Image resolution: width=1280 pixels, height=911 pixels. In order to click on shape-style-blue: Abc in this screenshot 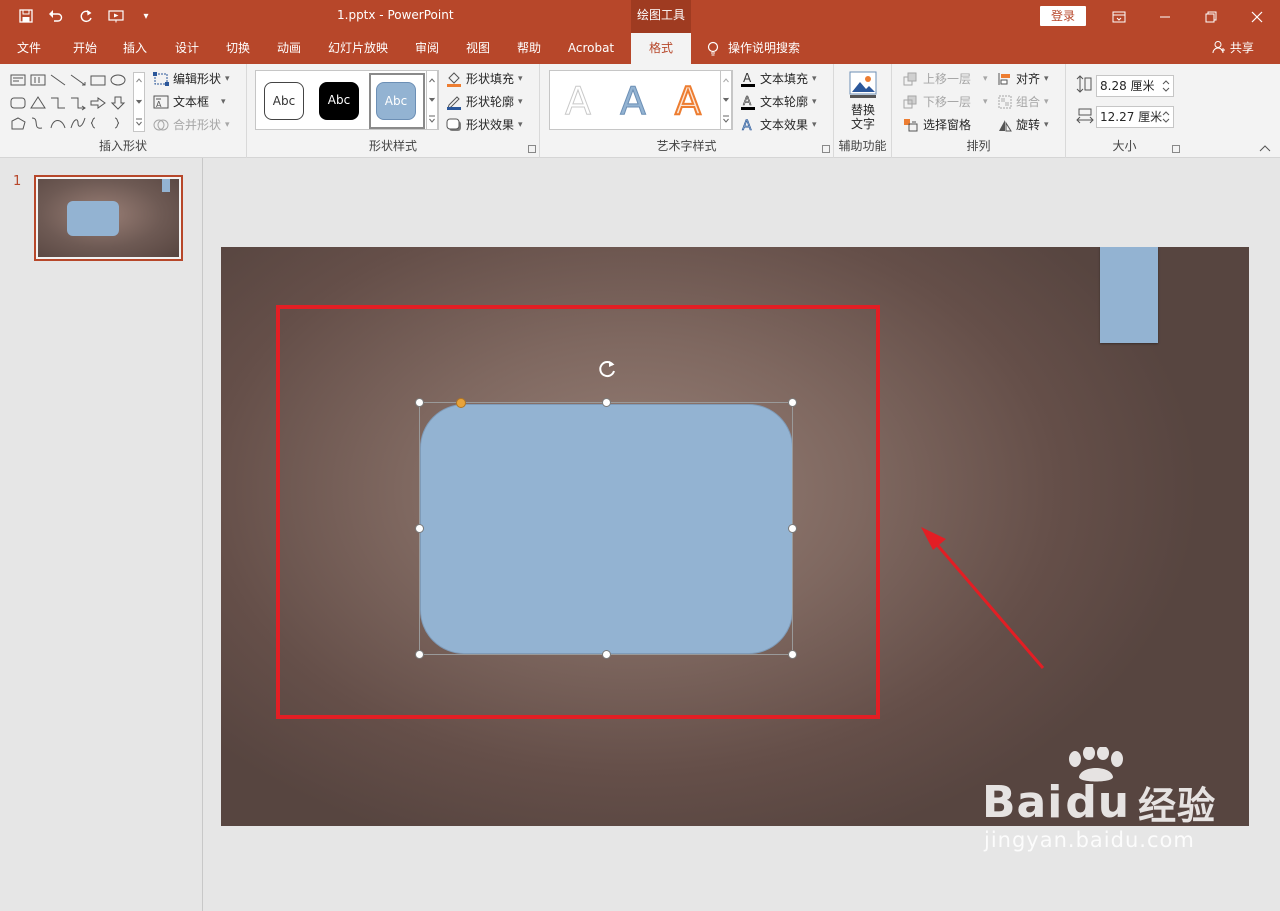, I will do `click(396, 101)`.